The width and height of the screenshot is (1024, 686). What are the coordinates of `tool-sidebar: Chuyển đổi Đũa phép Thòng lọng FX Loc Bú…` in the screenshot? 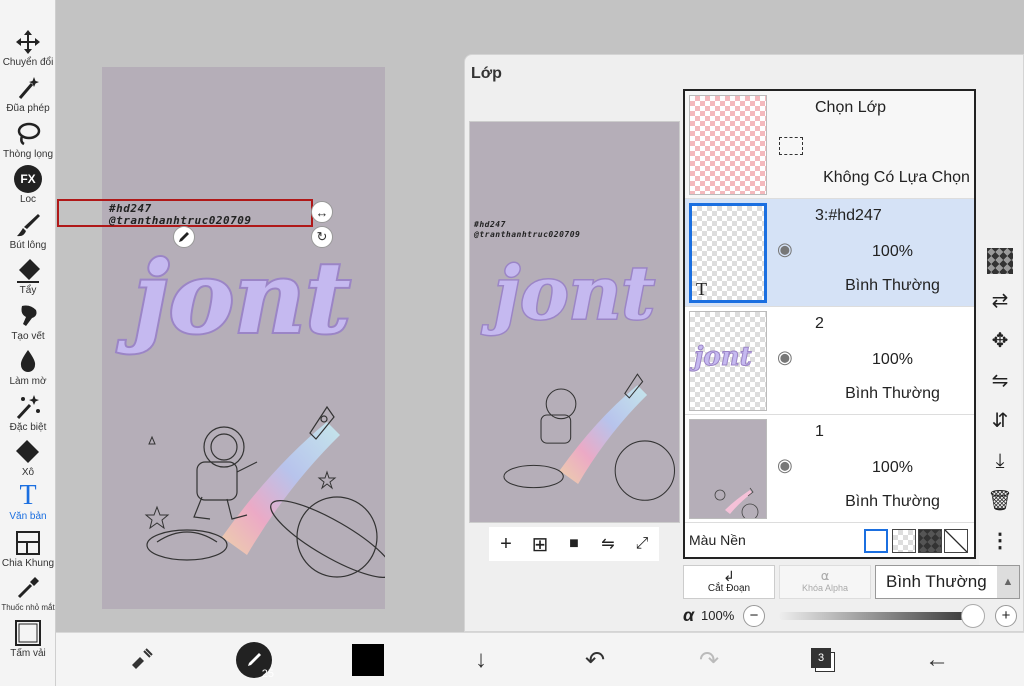 It's located at (28, 343).